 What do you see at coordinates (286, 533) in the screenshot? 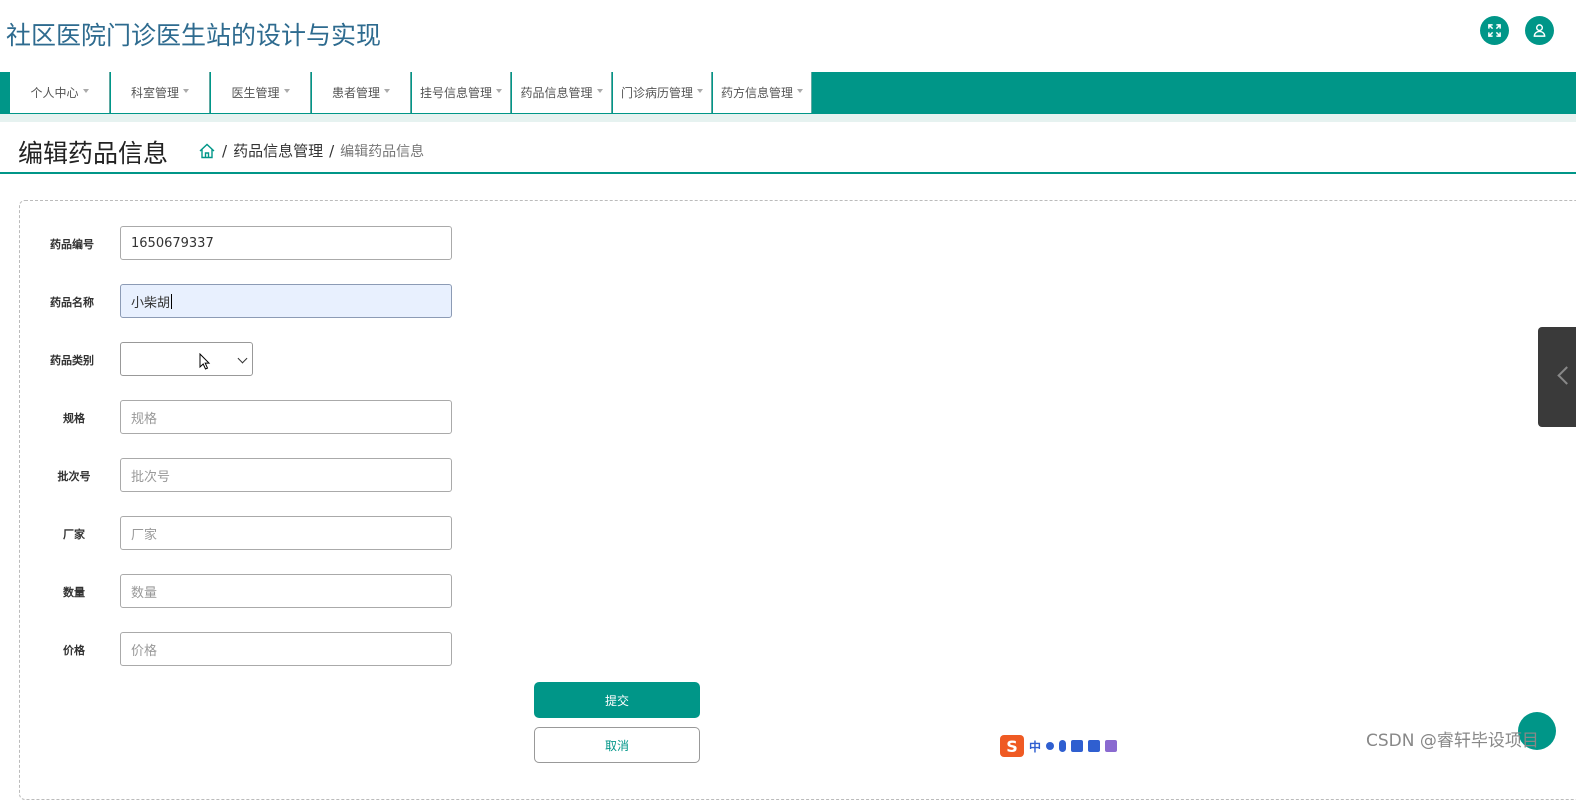
I see `maker-field: 厂家` at bounding box center [286, 533].